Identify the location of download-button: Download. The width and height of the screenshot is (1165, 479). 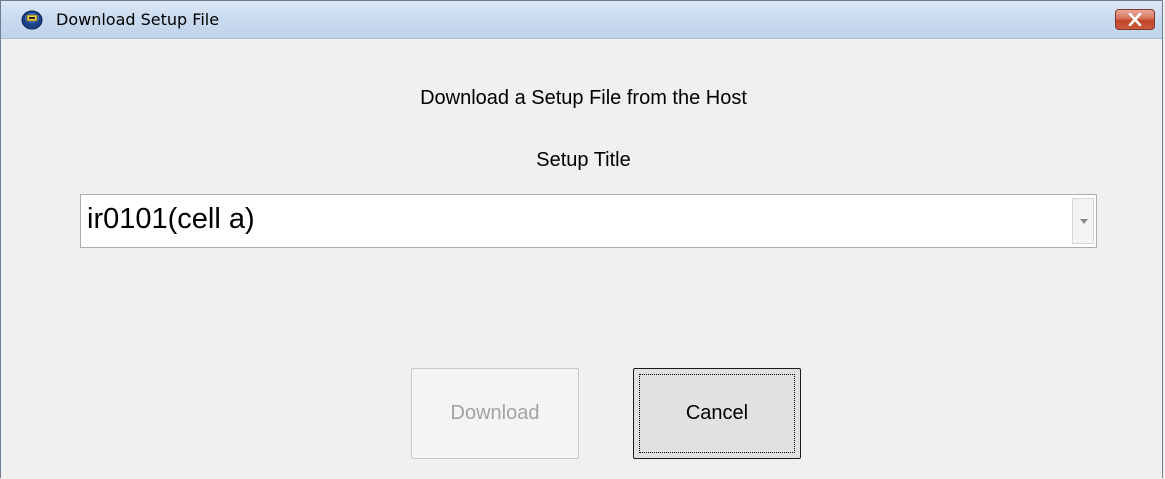
(495, 413).